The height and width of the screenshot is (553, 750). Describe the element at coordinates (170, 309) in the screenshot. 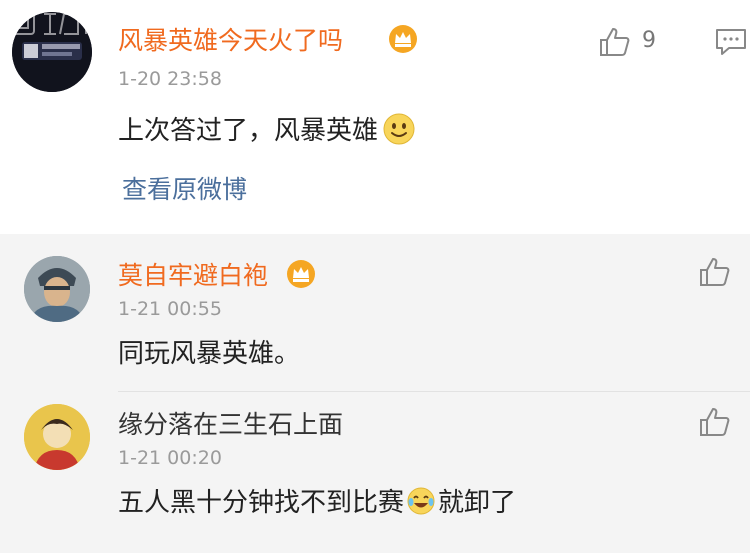

I see `reply-timestamp: 1-21 00:55` at that location.